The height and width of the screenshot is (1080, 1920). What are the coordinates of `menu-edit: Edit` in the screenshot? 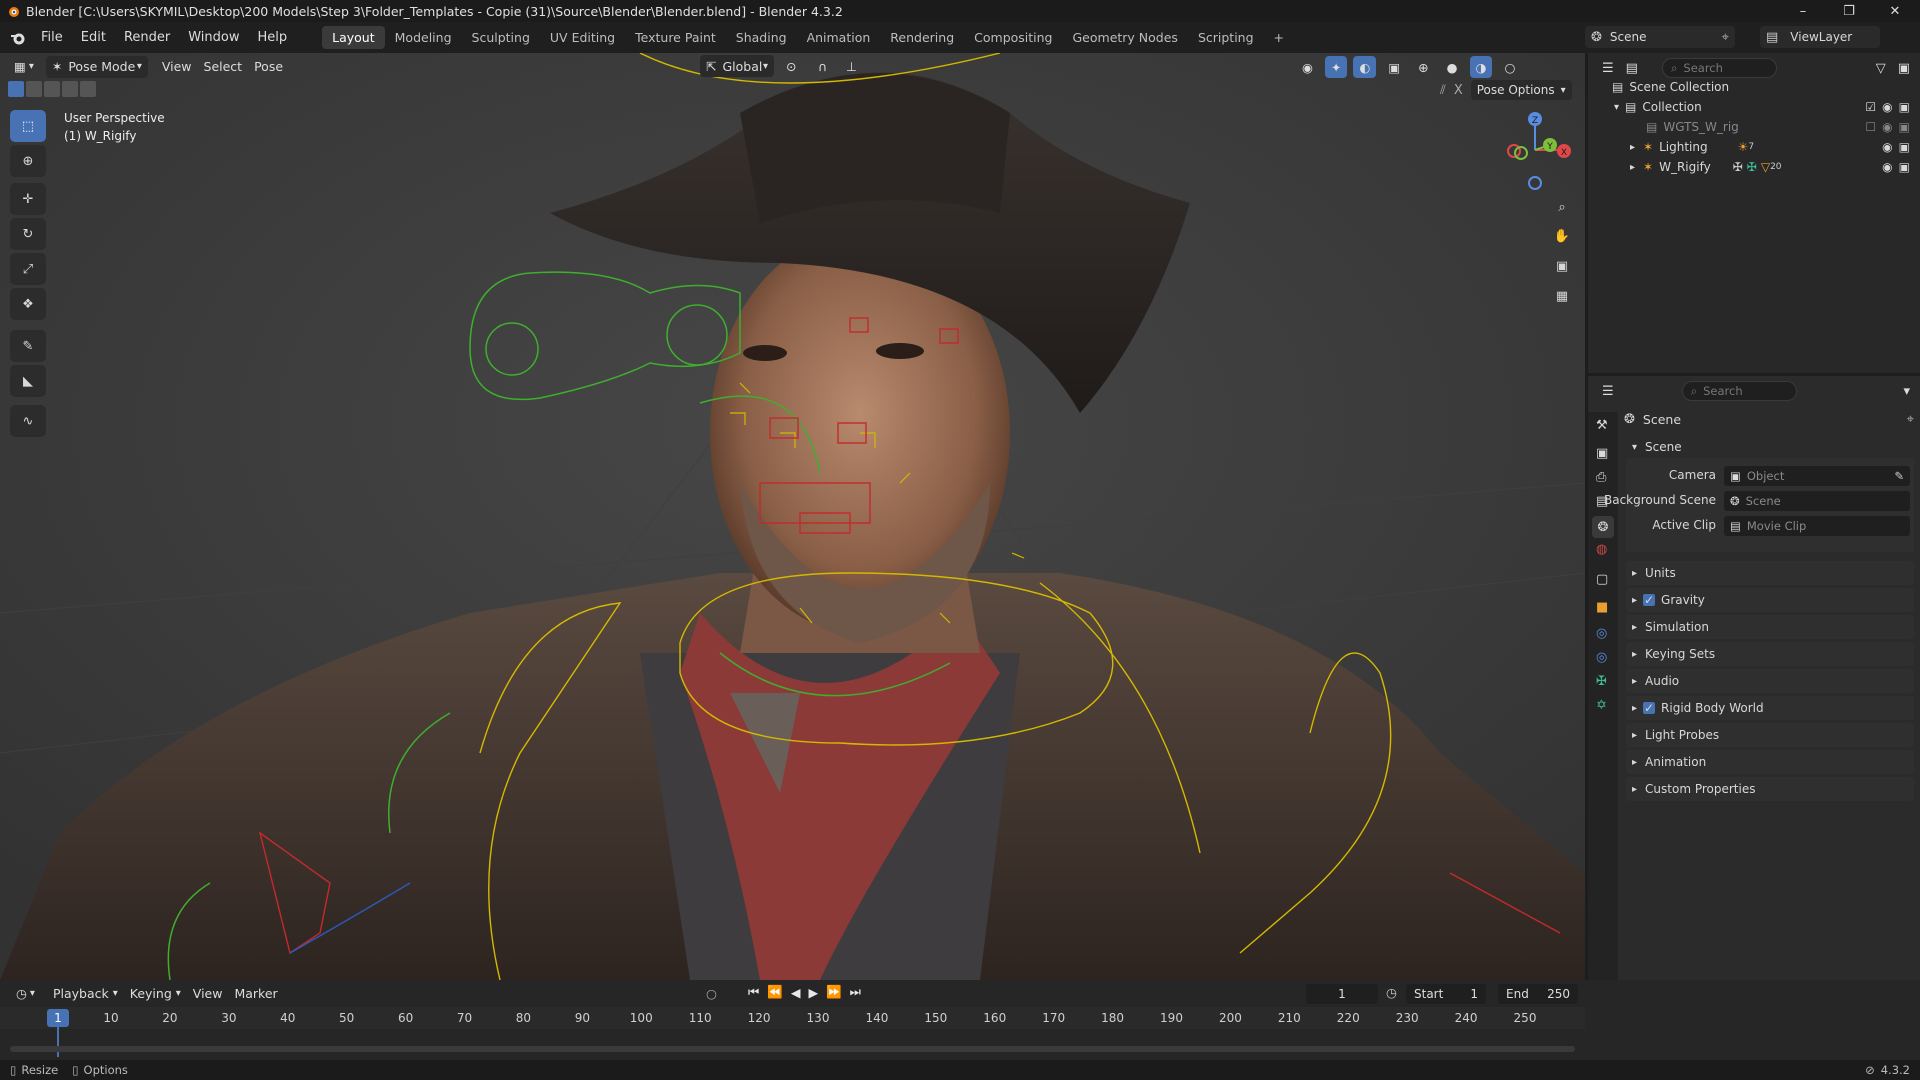 It's located at (93, 37).